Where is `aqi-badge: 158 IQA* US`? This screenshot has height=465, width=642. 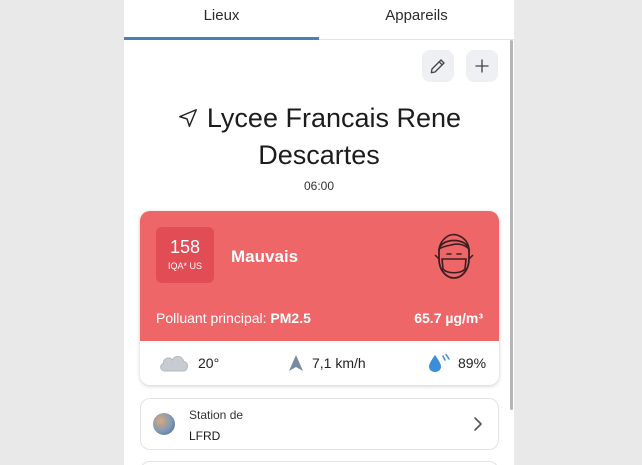
aqi-badge: 158 IQA* US is located at coordinates (185, 255).